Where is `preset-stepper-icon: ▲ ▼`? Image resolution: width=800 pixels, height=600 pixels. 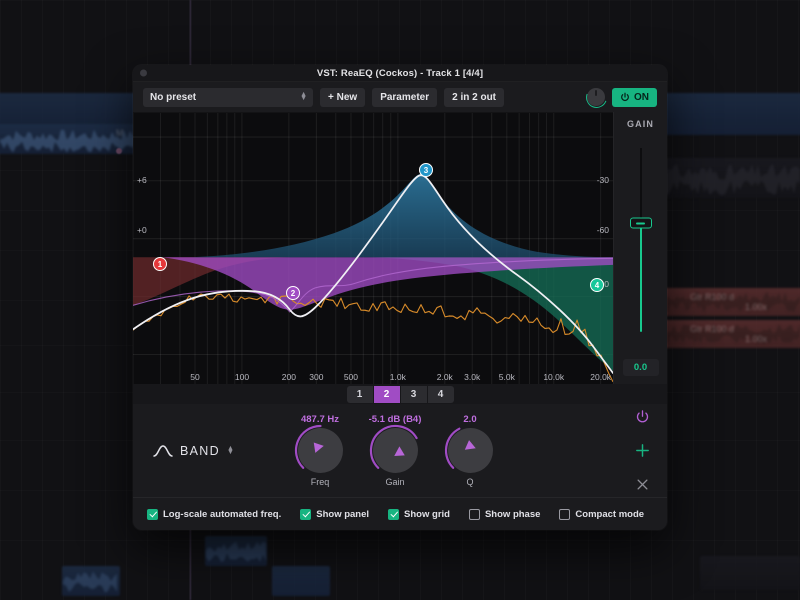 preset-stepper-icon: ▲ ▼ is located at coordinates (303, 96).